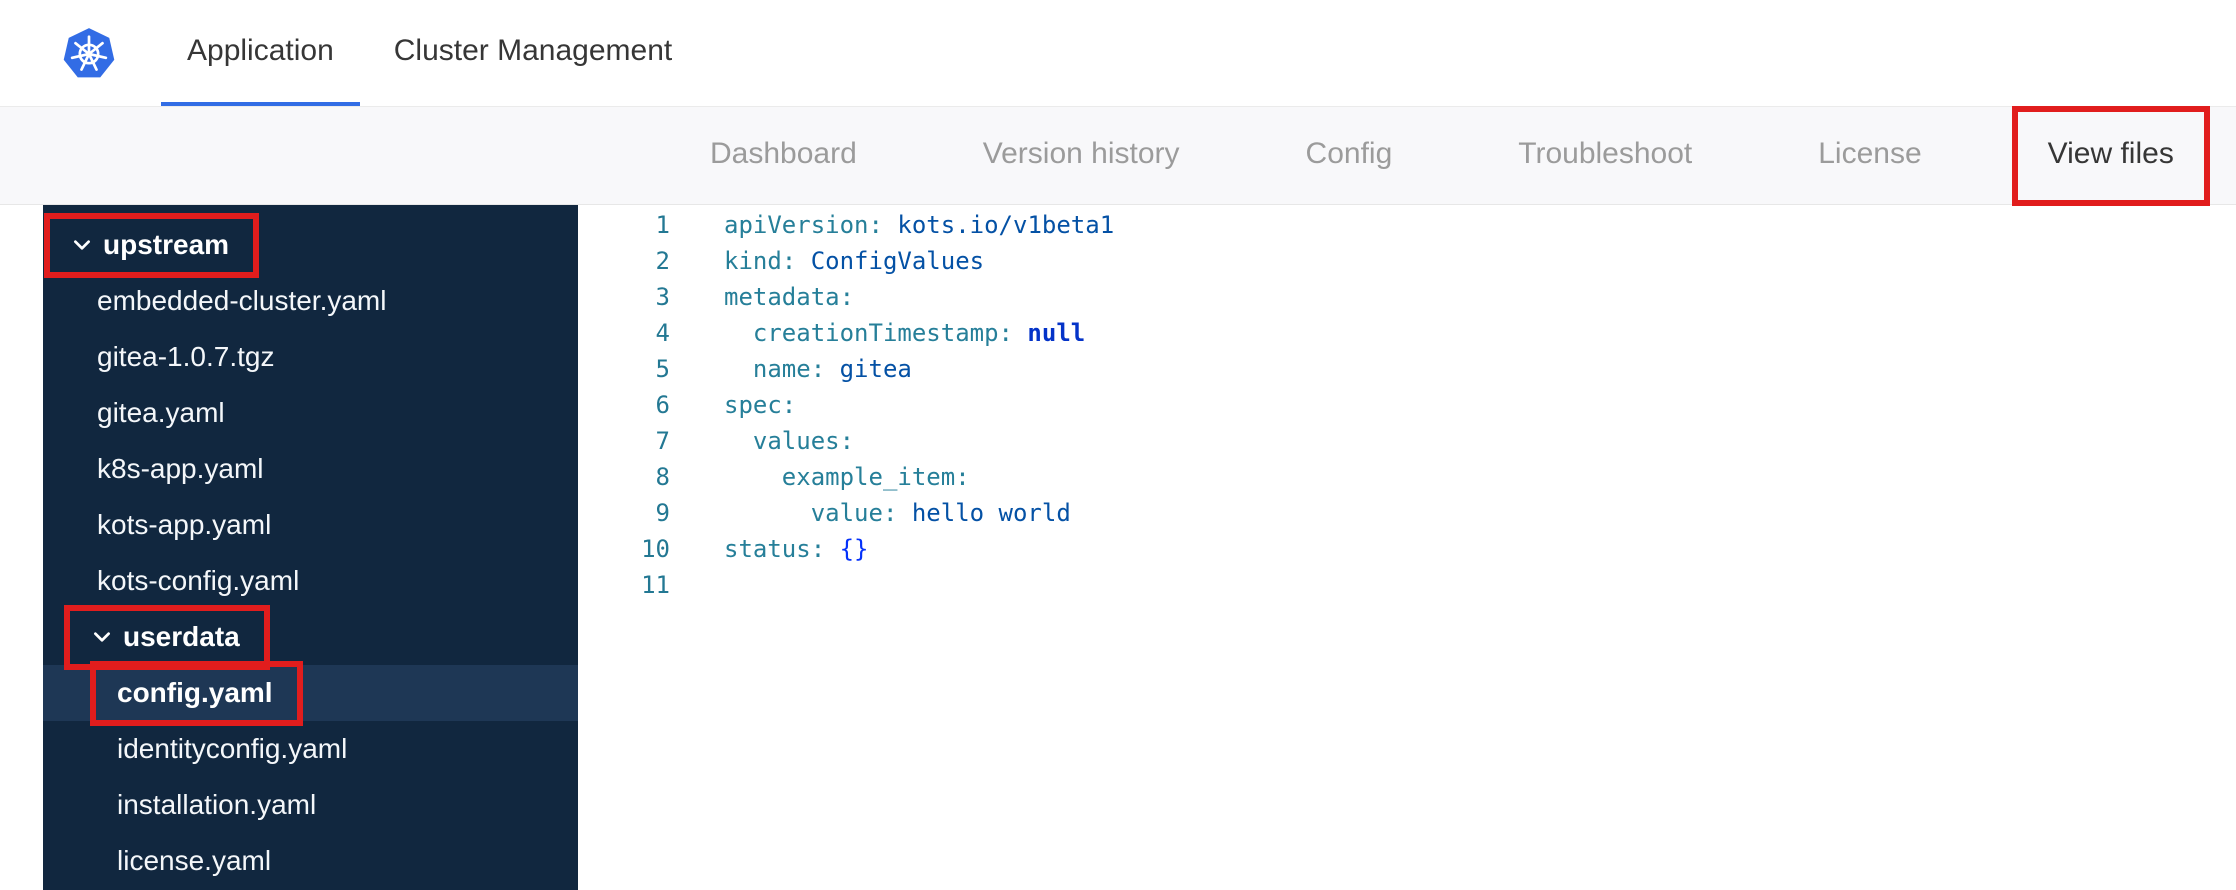 The height and width of the screenshot is (890, 2236). Describe the element at coordinates (260, 53) in the screenshot. I see `top-tab-application: Application` at that location.